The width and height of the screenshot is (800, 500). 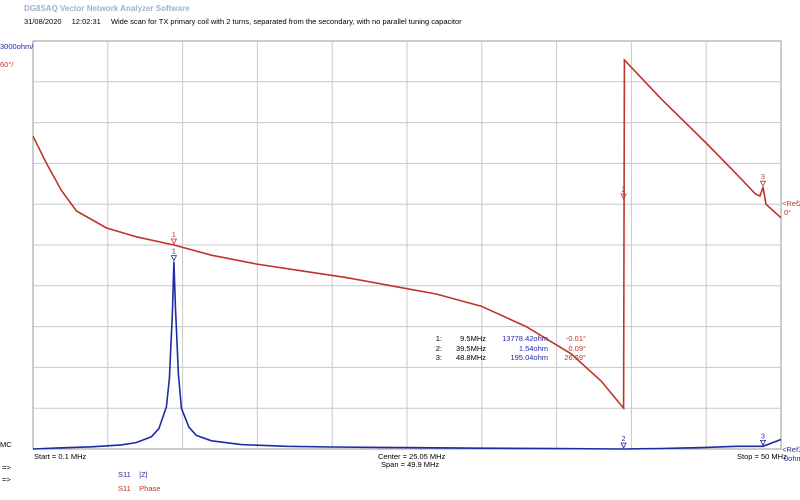 I want to click on marker-impedance: 195.04ohm, so click(x=529, y=357).